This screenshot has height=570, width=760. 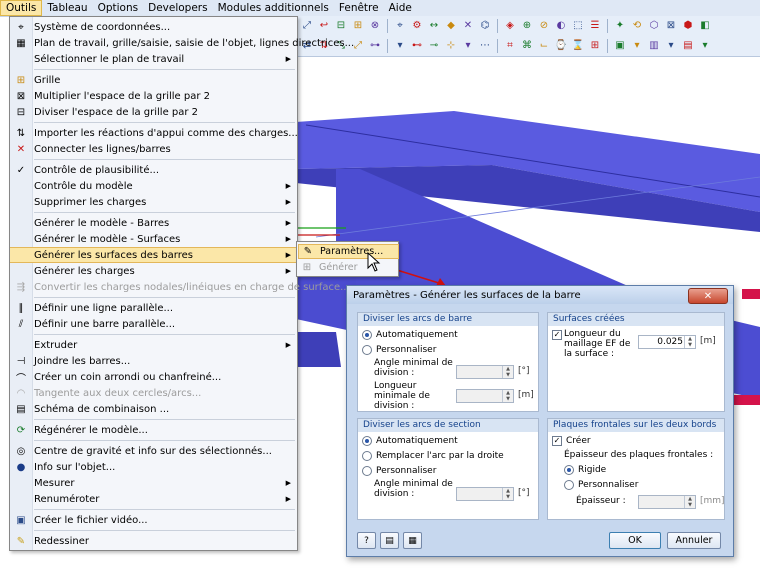 What do you see at coordinates (485, 372) in the screenshot?
I see `angle-barre-input: ▲ ▼` at bounding box center [485, 372].